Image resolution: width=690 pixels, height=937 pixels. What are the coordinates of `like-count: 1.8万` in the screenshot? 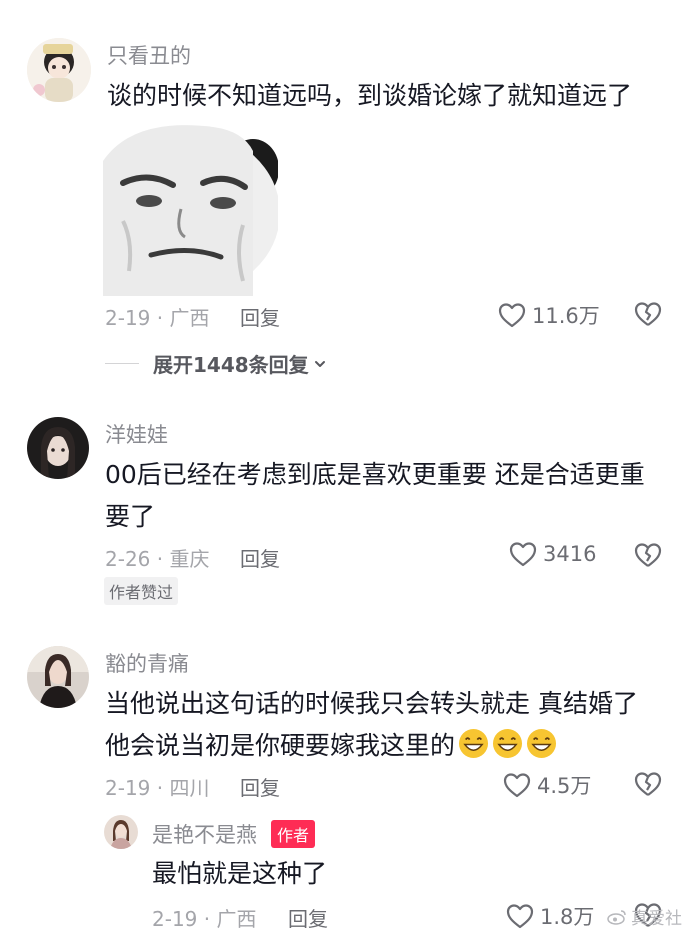 It's located at (567, 917).